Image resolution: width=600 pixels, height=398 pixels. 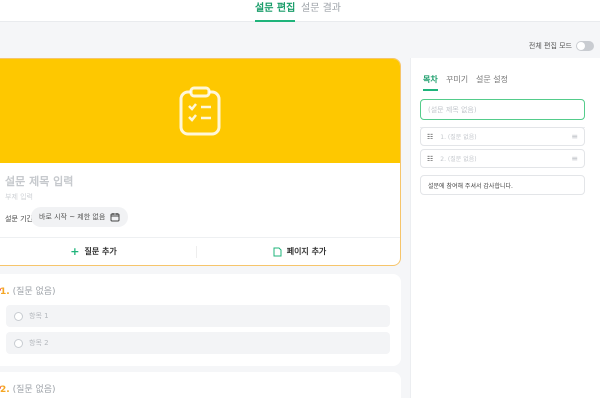 What do you see at coordinates (275, 12) in the screenshot?
I see `tab-survey-edit: 설문 편집` at bounding box center [275, 12].